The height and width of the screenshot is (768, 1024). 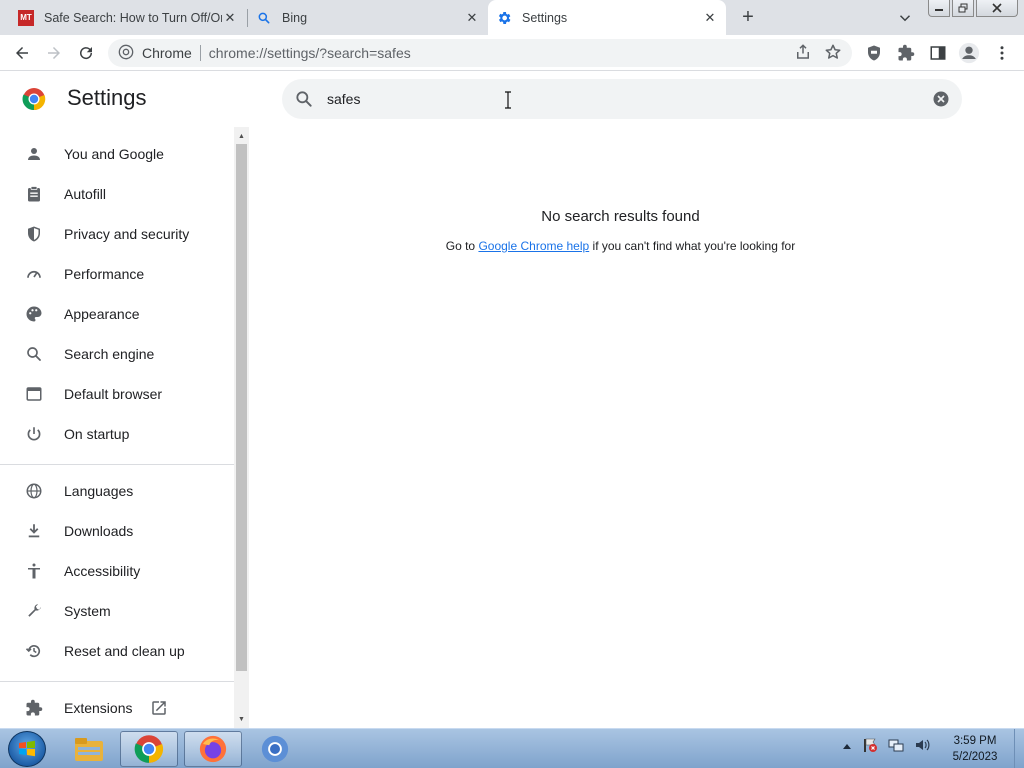 I want to click on chrome-help-link: Google Chrome help, so click(x=533, y=246).